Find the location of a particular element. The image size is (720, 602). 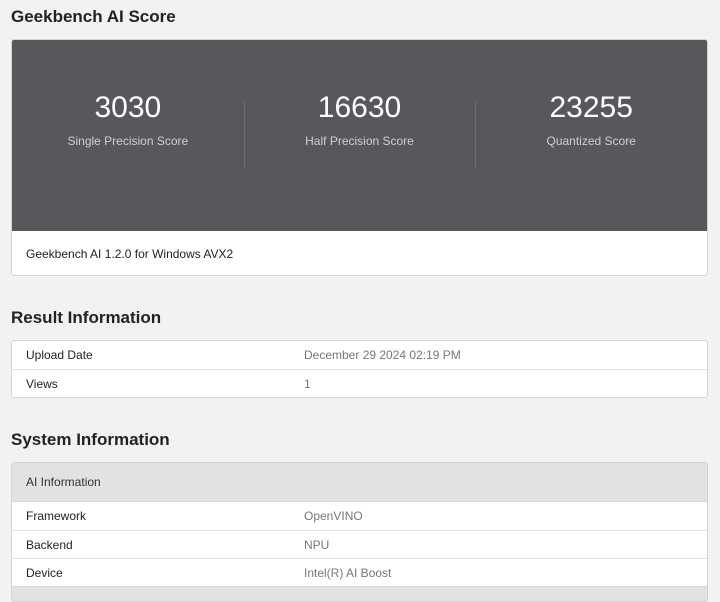

row-key: Upload Date is located at coordinates (59, 355).